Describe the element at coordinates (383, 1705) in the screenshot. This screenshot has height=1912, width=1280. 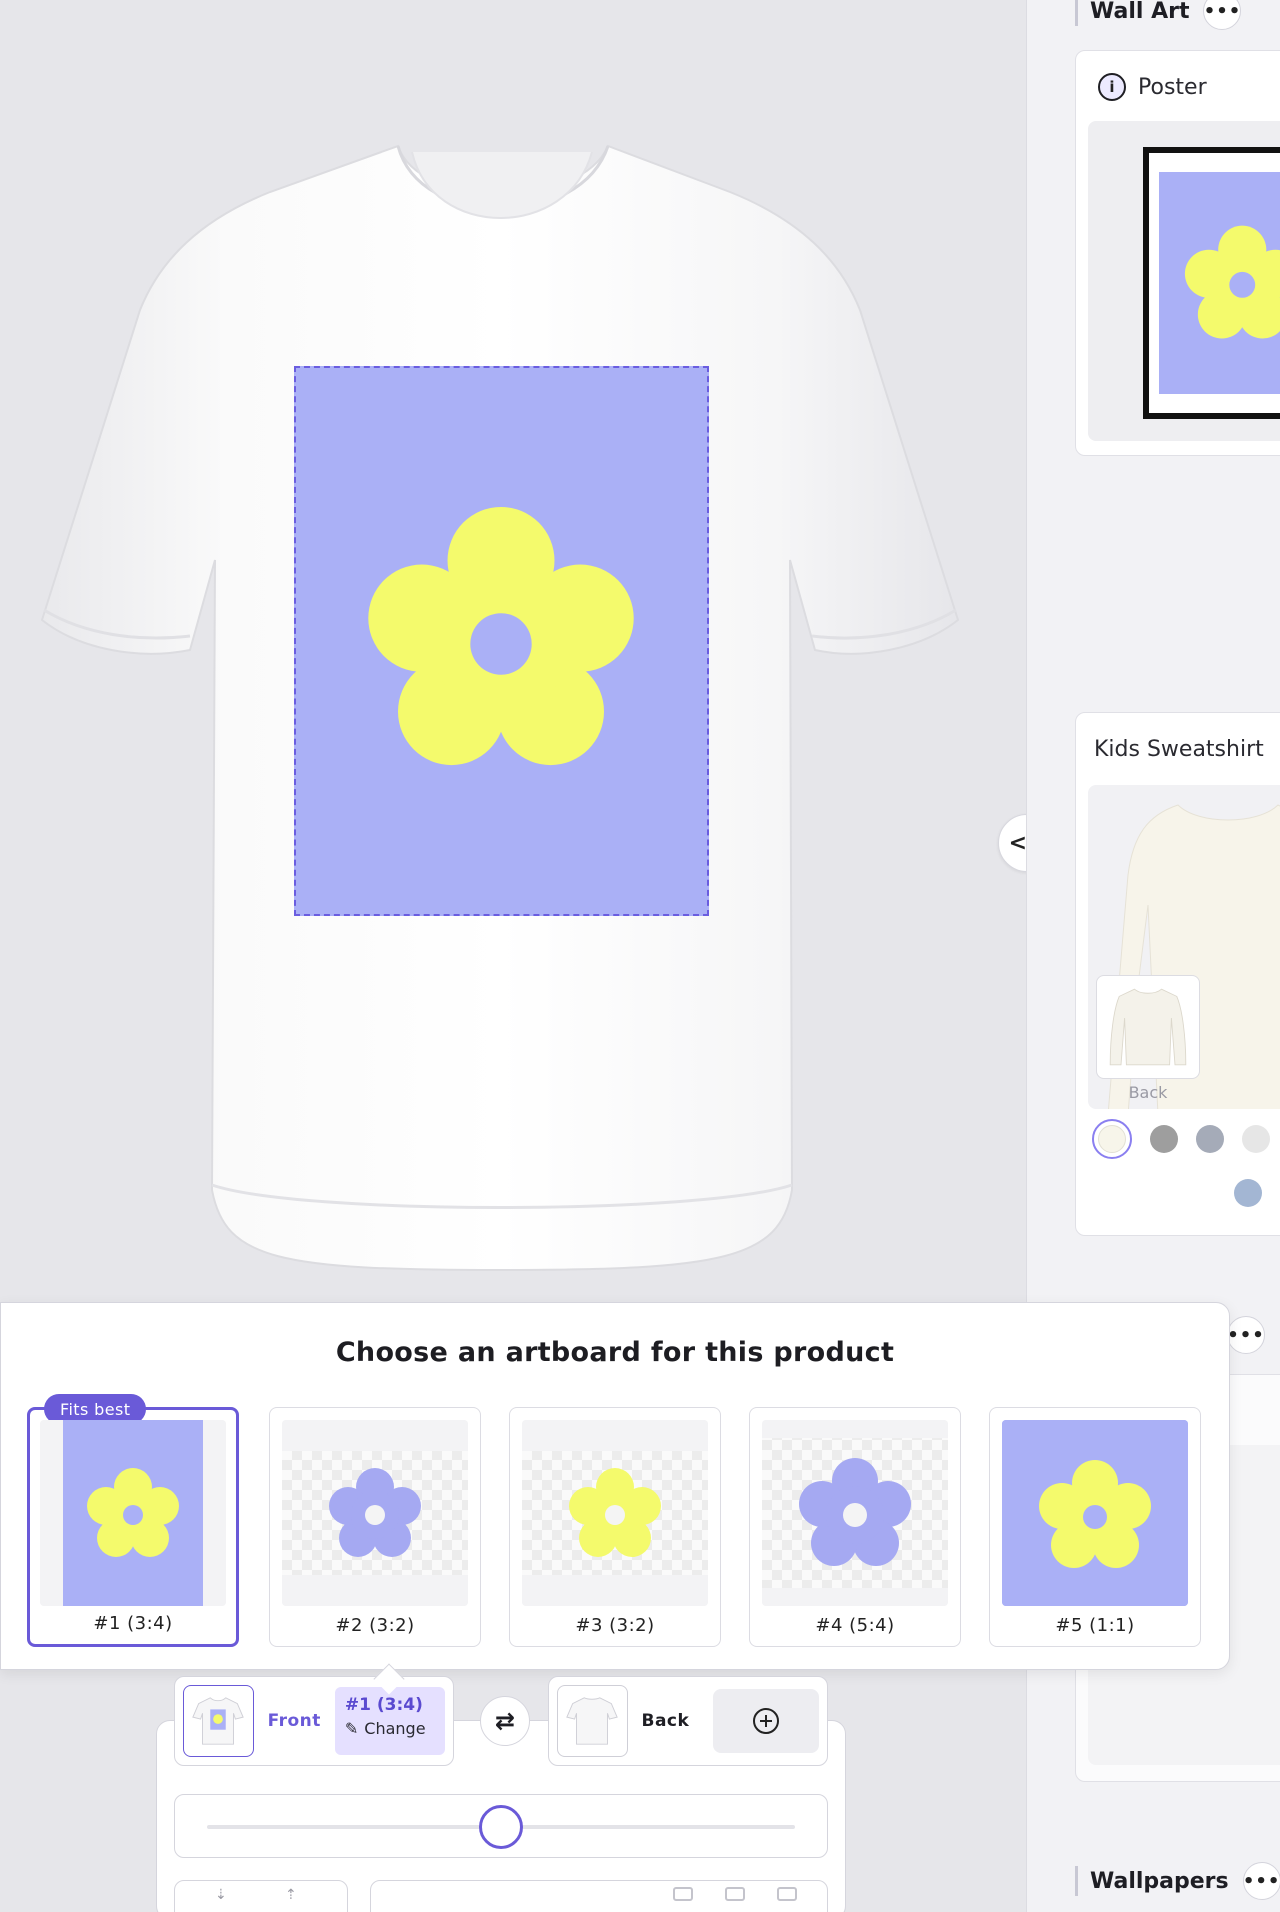
I see `current-artboard-label: #1 (3:4)` at that location.